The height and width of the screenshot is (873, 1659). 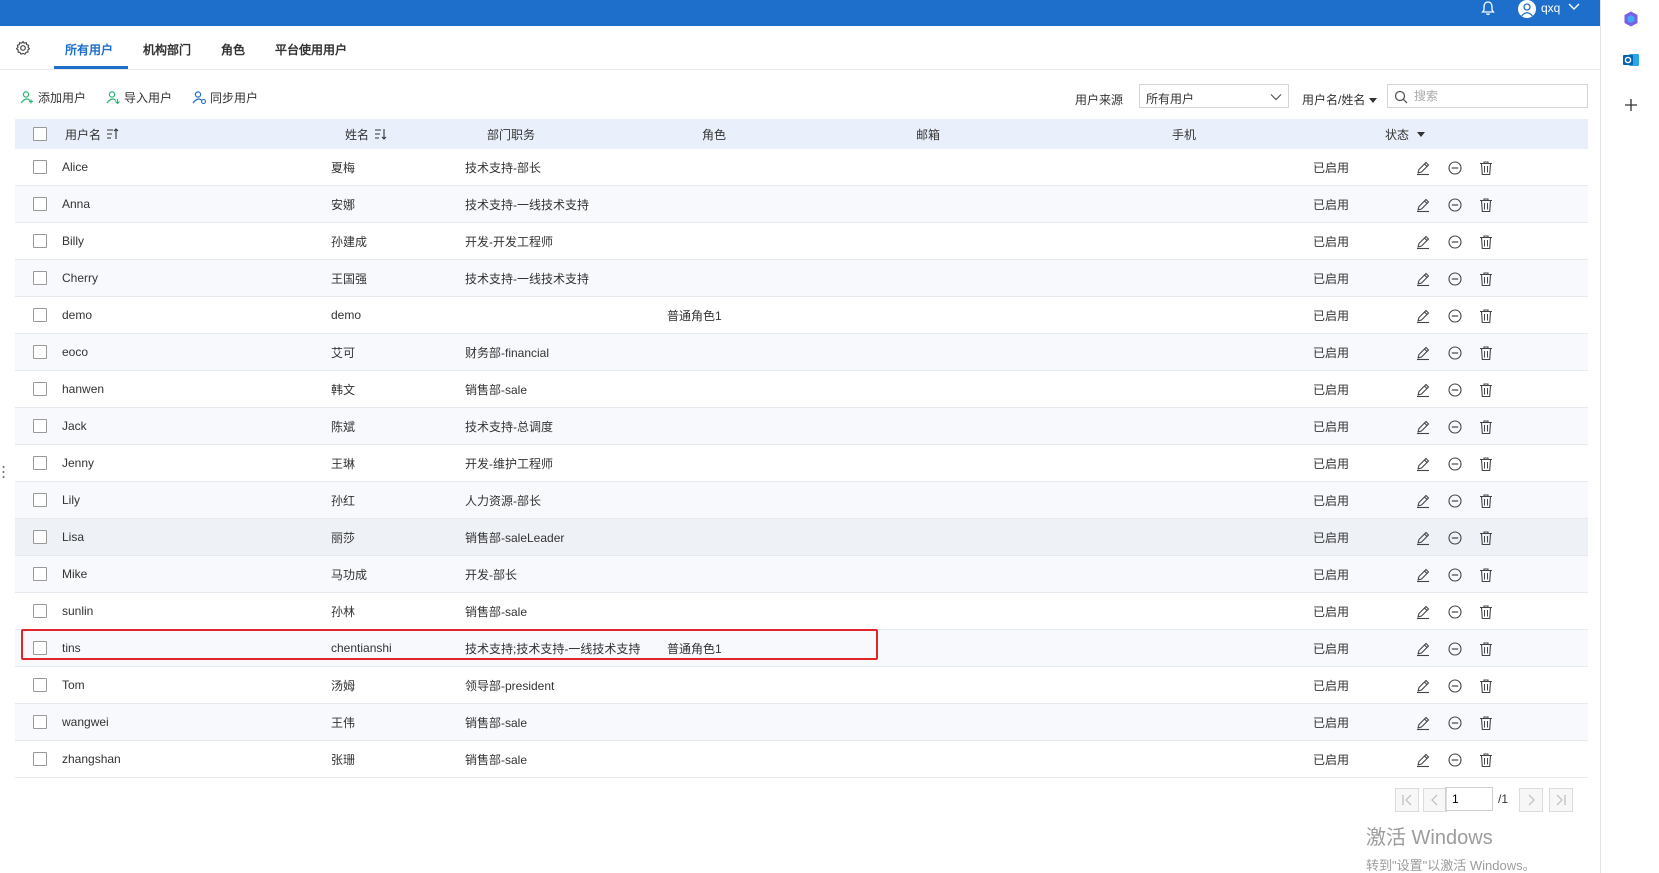 What do you see at coordinates (233, 49) in the screenshot?
I see `tab-roles: 角色` at bounding box center [233, 49].